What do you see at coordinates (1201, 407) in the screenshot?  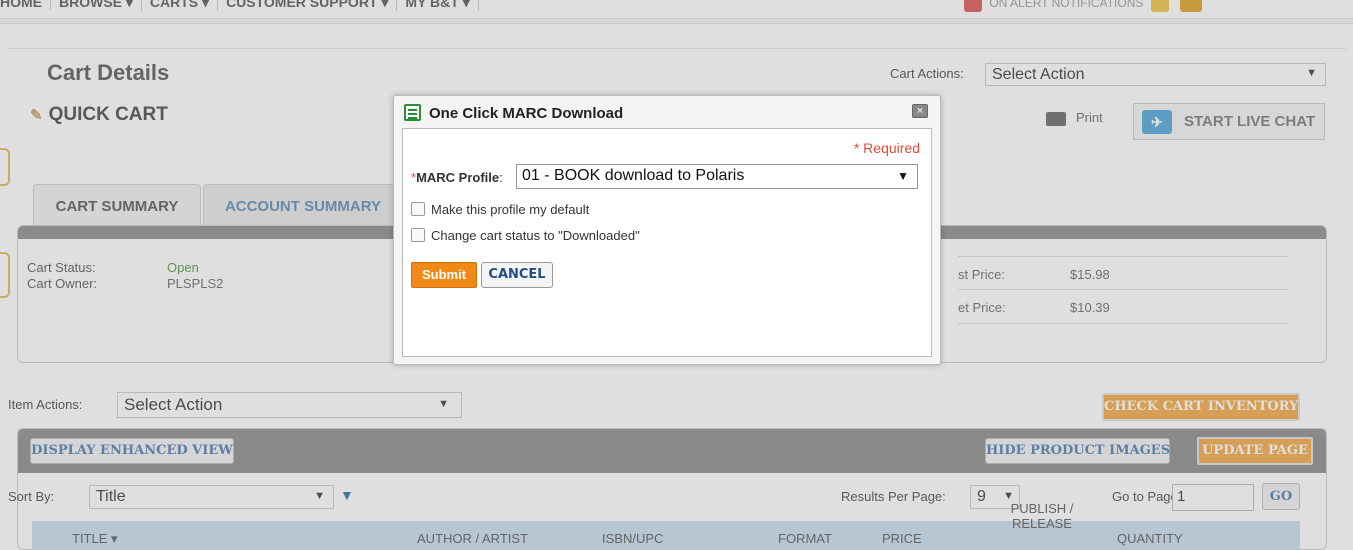 I see `check-cart-inventory-button: CHECK CART INVENTORY` at bounding box center [1201, 407].